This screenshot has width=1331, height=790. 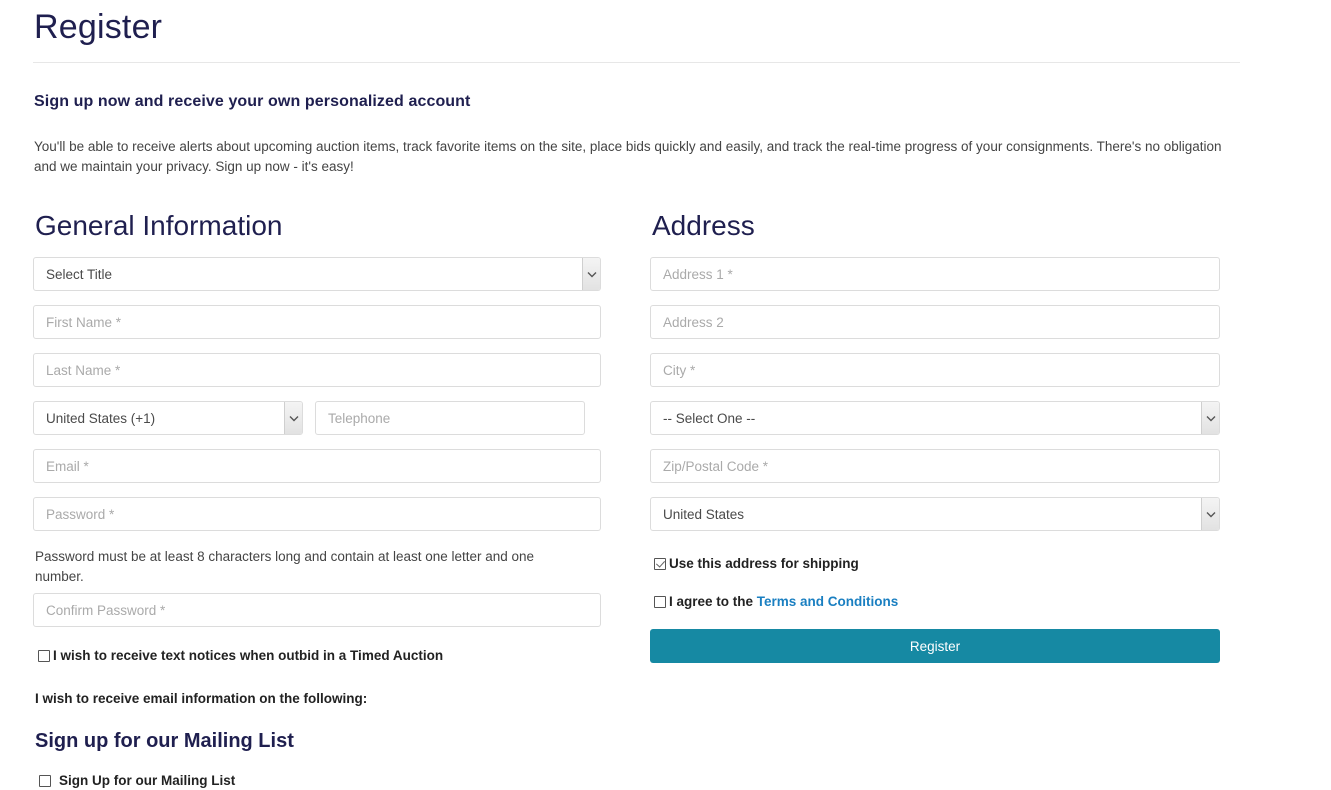 I want to click on register-button: Register, so click(x=935, y=646).